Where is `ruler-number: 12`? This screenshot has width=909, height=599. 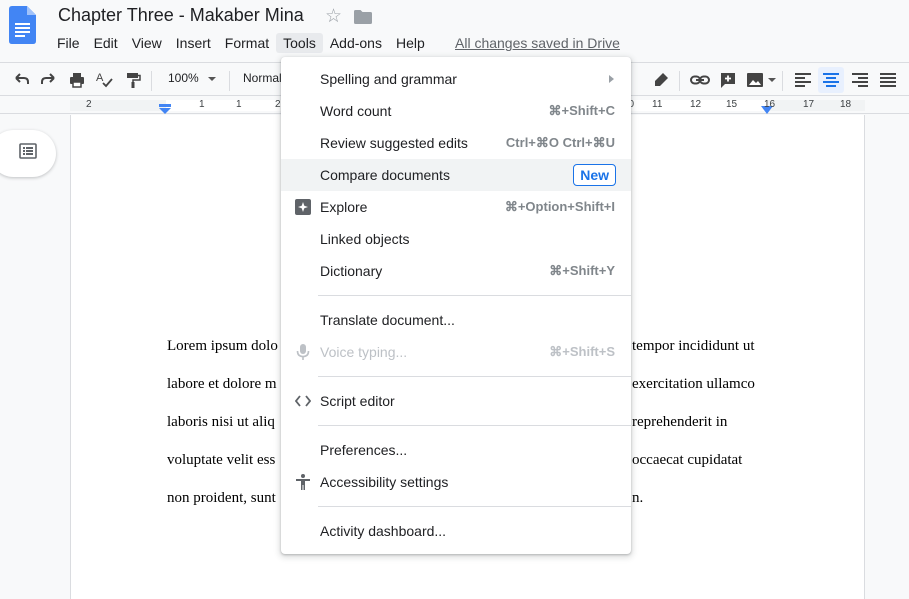 ruler-number: 12 is located at coordinates (696, 104).